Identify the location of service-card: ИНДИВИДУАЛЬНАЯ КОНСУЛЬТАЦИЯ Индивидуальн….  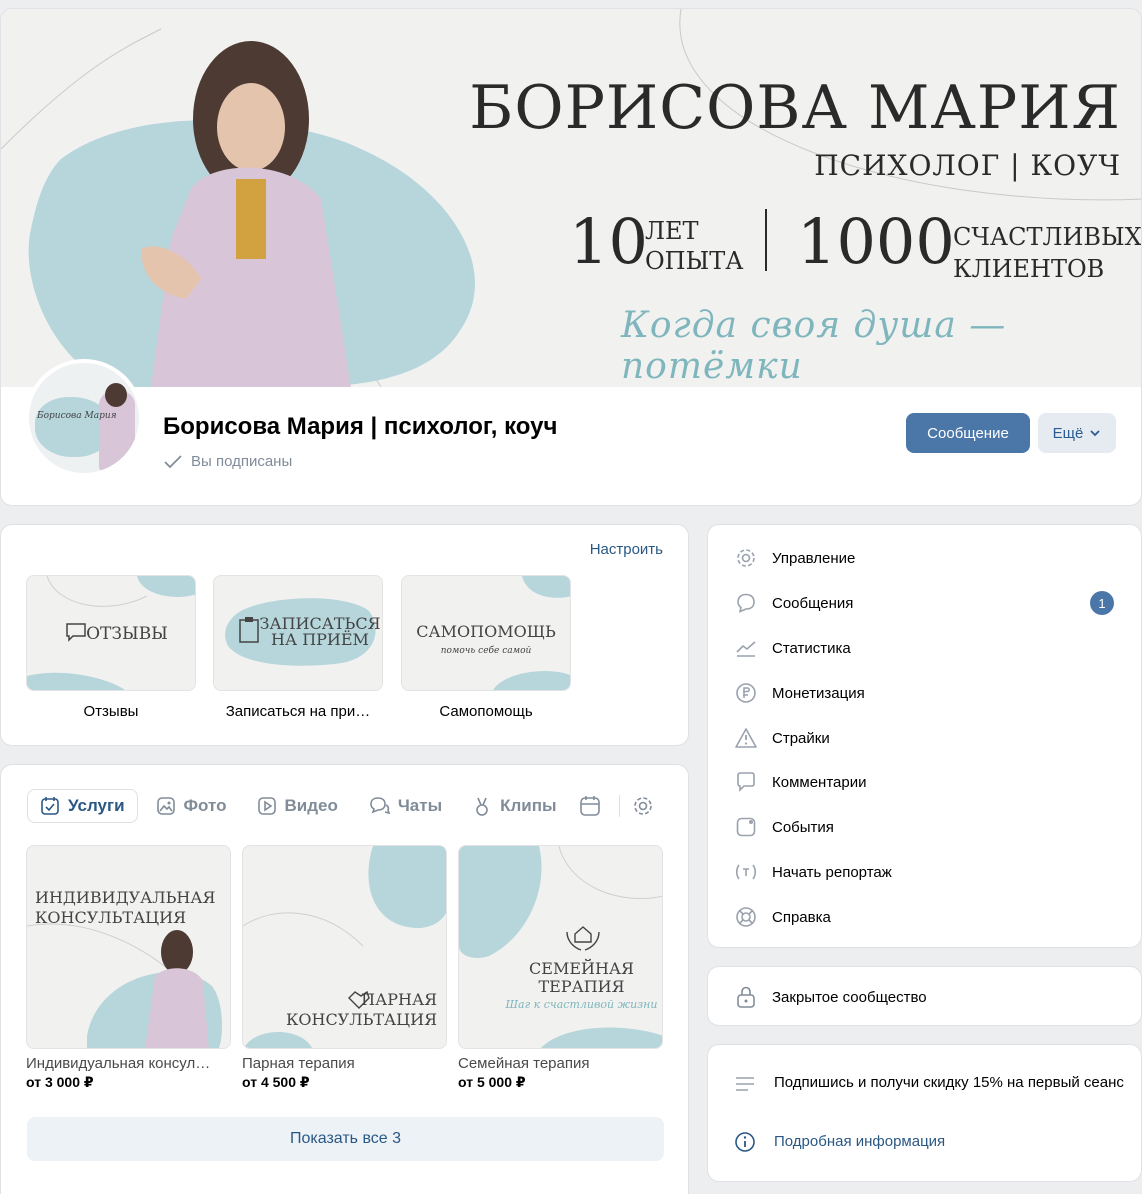
(128, 968).